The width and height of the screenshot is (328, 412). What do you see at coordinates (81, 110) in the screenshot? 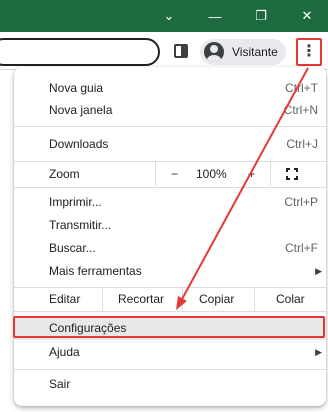
I see `menu-item-label: Nova janela` at bounding box center [81, 110].